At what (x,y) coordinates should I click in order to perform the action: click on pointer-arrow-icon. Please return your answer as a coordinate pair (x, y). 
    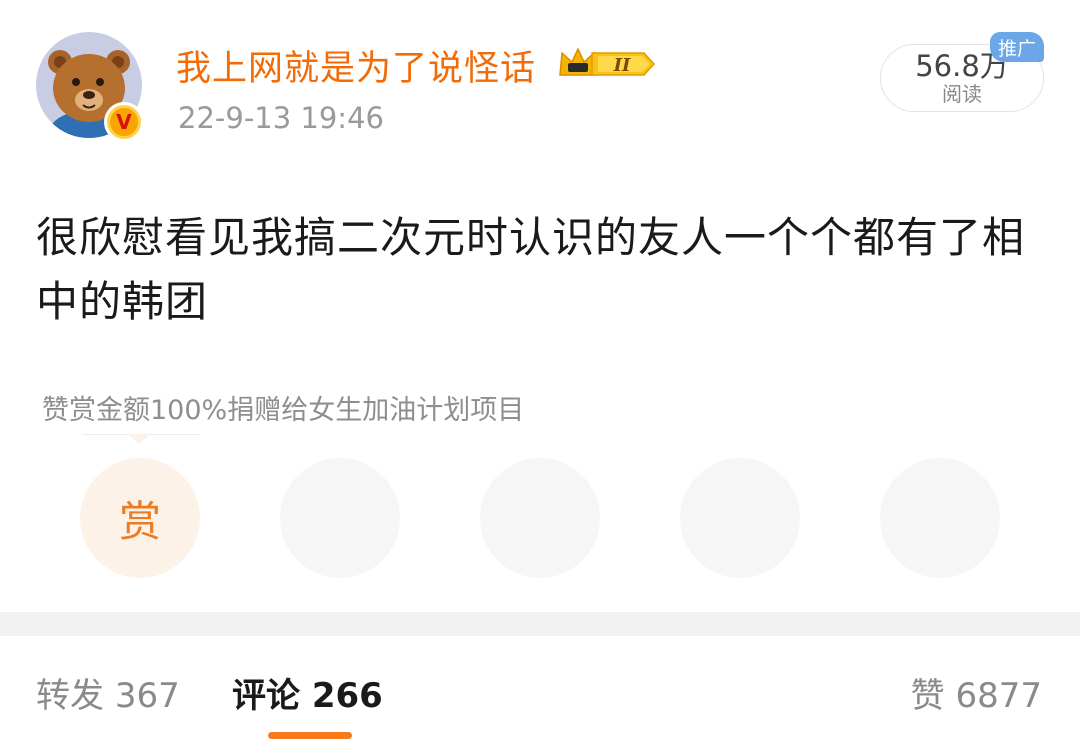
    Looking at the image, I should click on (139, 439).